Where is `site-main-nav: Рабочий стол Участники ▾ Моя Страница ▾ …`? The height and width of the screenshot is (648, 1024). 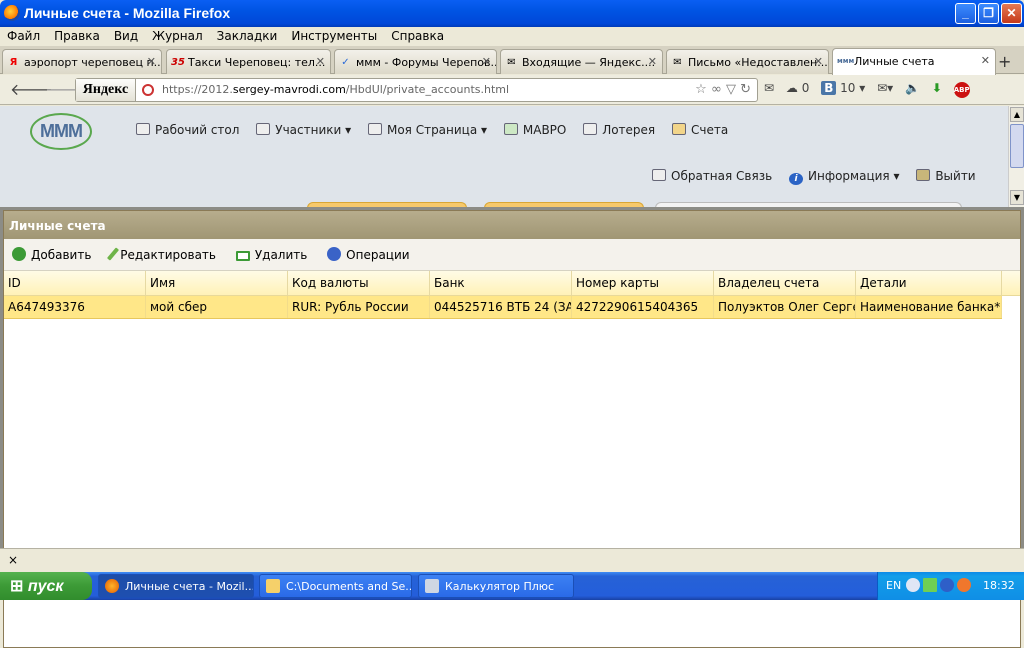
site-main-nav: Рабочий стол Участники ▾ Моя Страница ▾ … is located at coordinates (438, 130).